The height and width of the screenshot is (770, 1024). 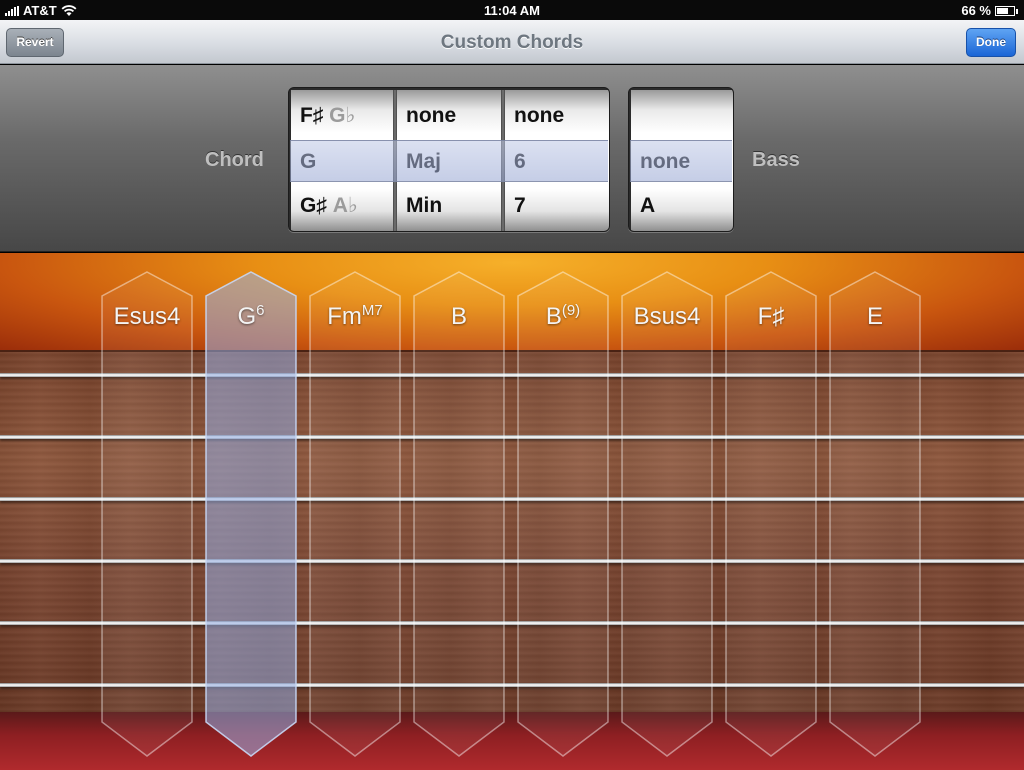 I want to click on chord-strip-7: F♯, so click(x=771, y=514).